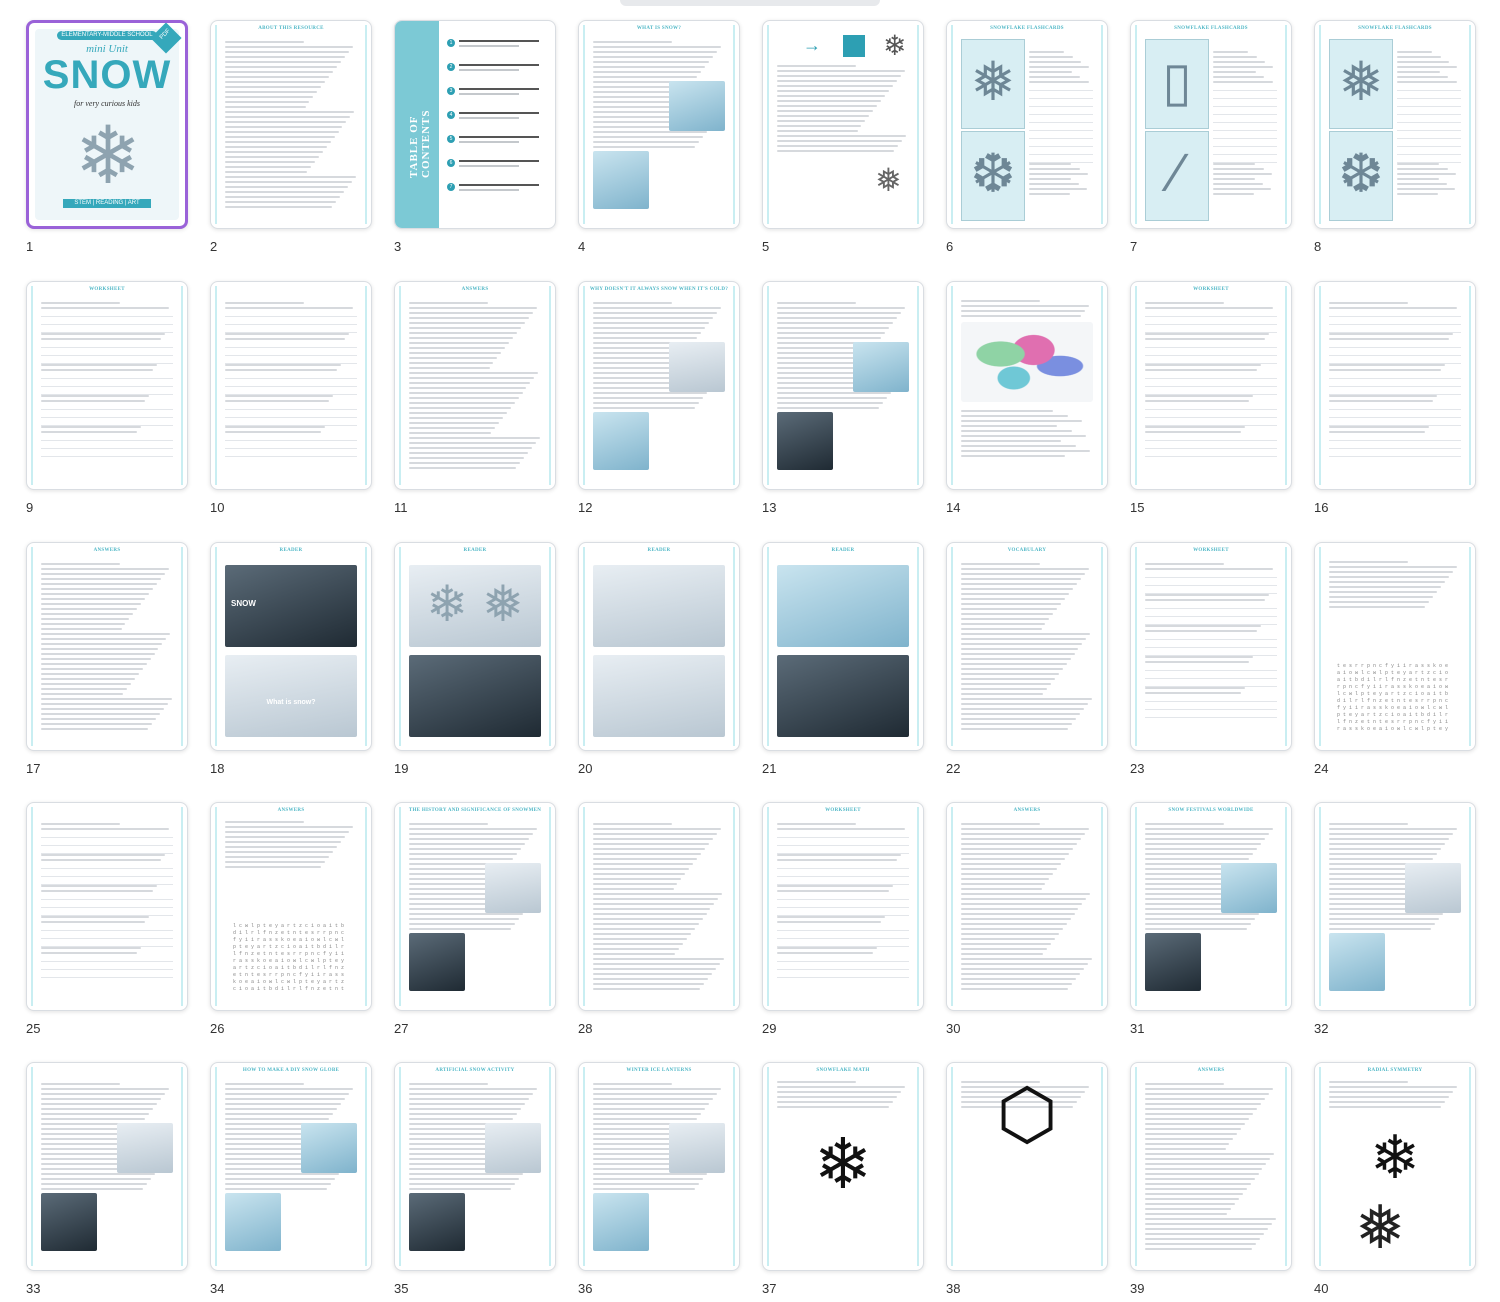 This screenshot has width=1500, height=1302. I want to click on page-thumbnail: ❄ → ❅, so click(843, 124).